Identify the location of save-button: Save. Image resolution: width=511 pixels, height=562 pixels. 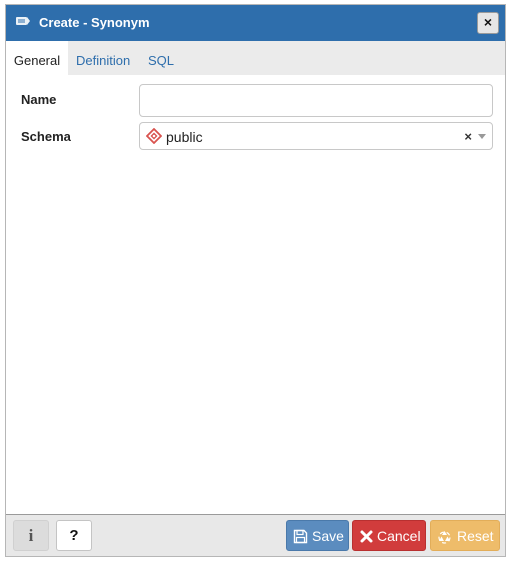
(317, 535).